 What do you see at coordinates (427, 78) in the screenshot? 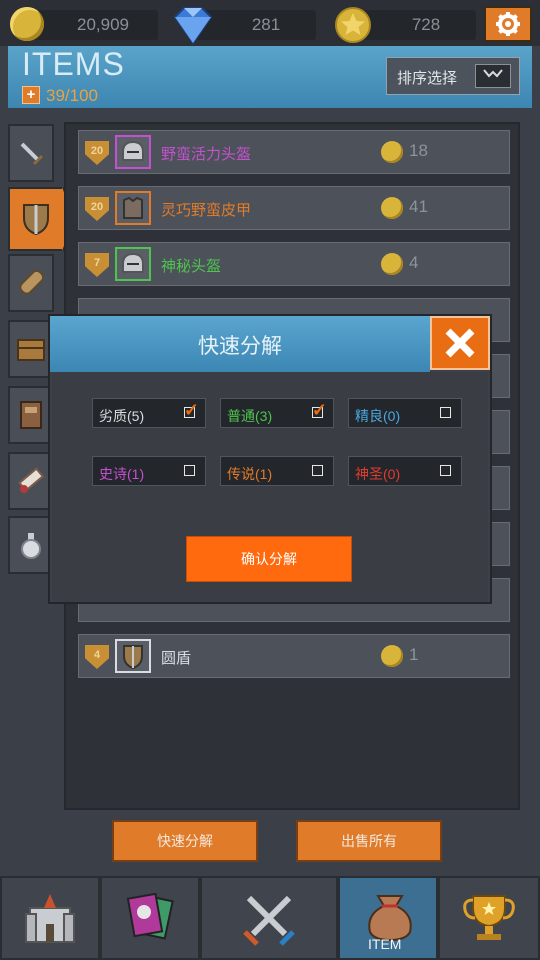
I see `sort-label: 排序选择` at bounding box center [427, 78].